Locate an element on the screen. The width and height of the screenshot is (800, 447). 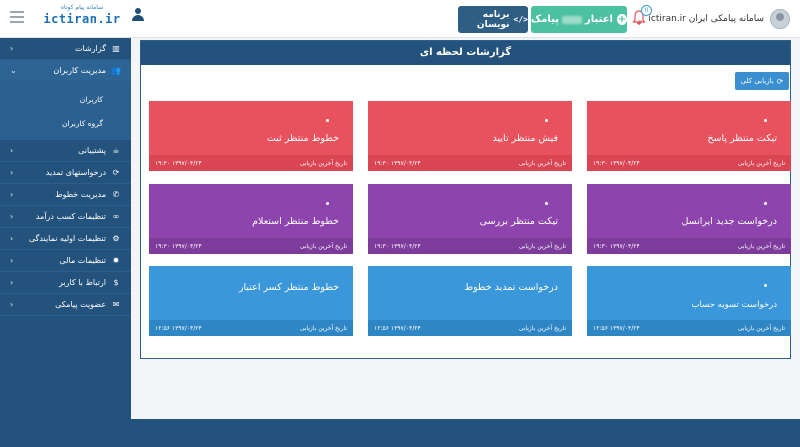
report-card-title: درخواست تسویه حساب is located at coordinates (734, 305).